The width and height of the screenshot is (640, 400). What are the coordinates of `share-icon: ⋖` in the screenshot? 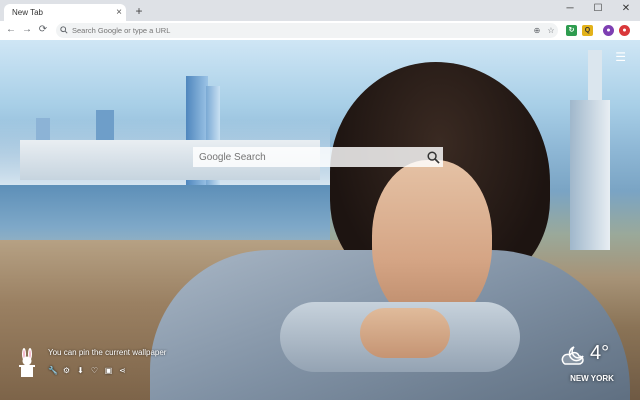 It's located at (122, 370).